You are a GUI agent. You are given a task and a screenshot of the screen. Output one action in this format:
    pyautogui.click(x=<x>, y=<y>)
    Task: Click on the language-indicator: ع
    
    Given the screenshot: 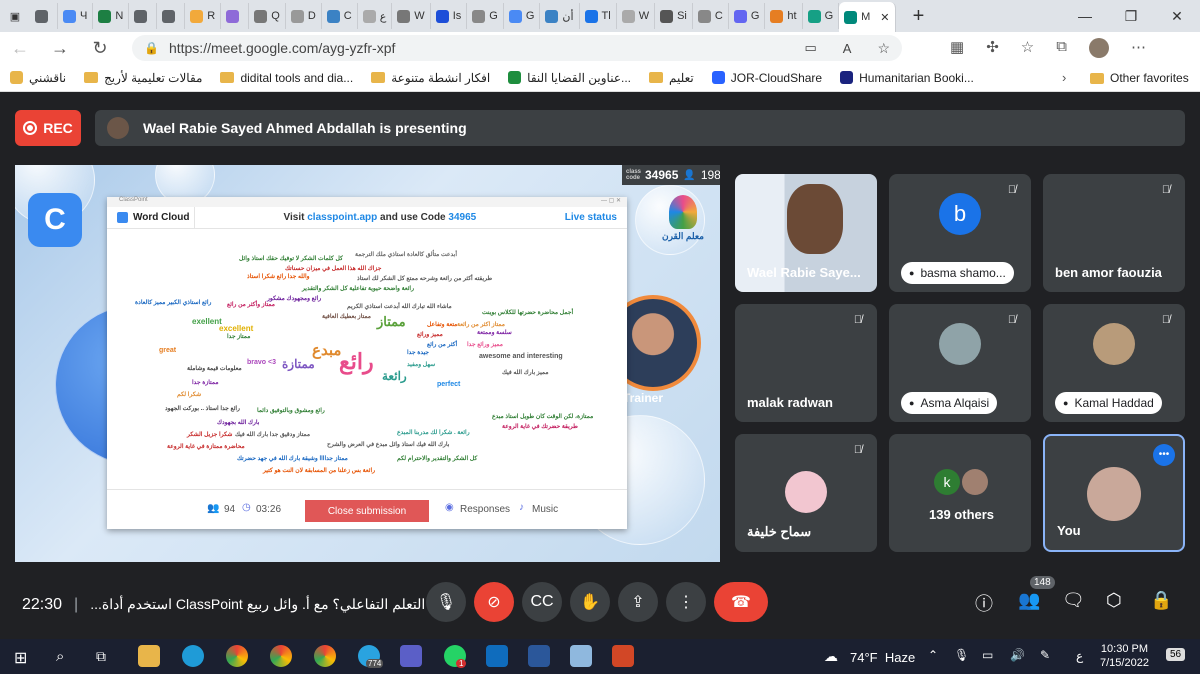 What is the action you would take?
    pyautogui.click(x=1079, y=656)
    